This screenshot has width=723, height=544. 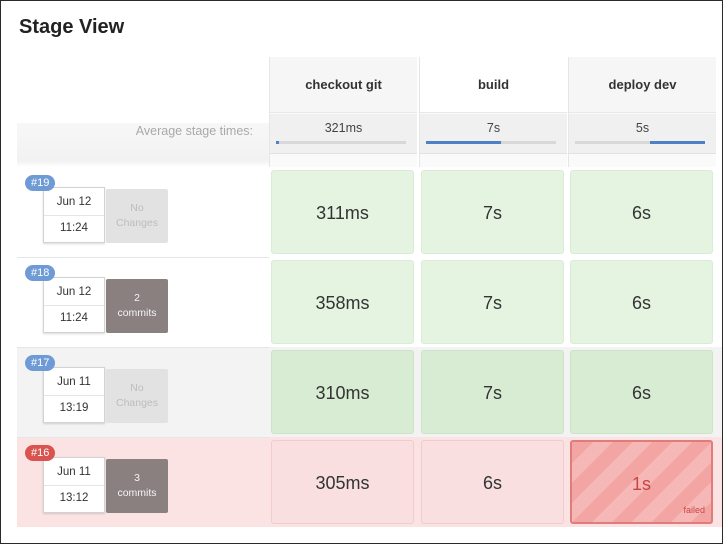 What do you see at coordinates (40, 183) in the screenshot?
I see `build-number-badge: #19` at bounding box center [40, 183].